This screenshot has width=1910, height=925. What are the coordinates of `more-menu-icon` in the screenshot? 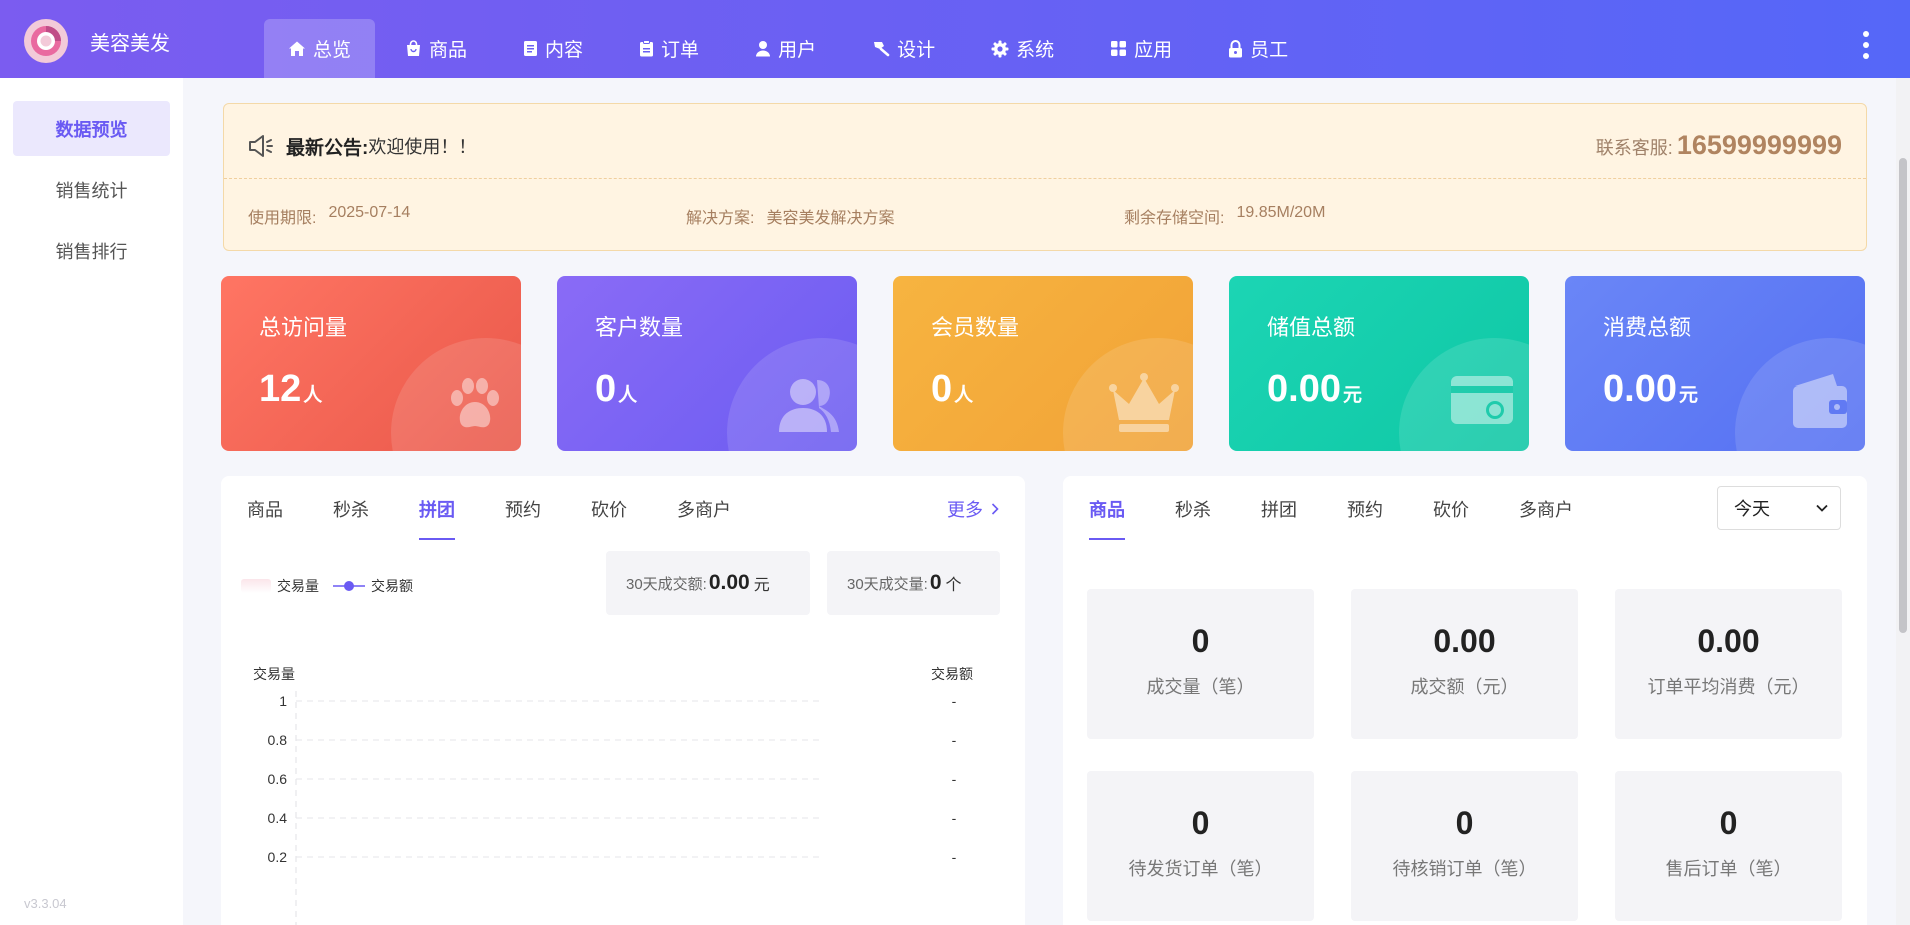 It's located at (1866, 45).